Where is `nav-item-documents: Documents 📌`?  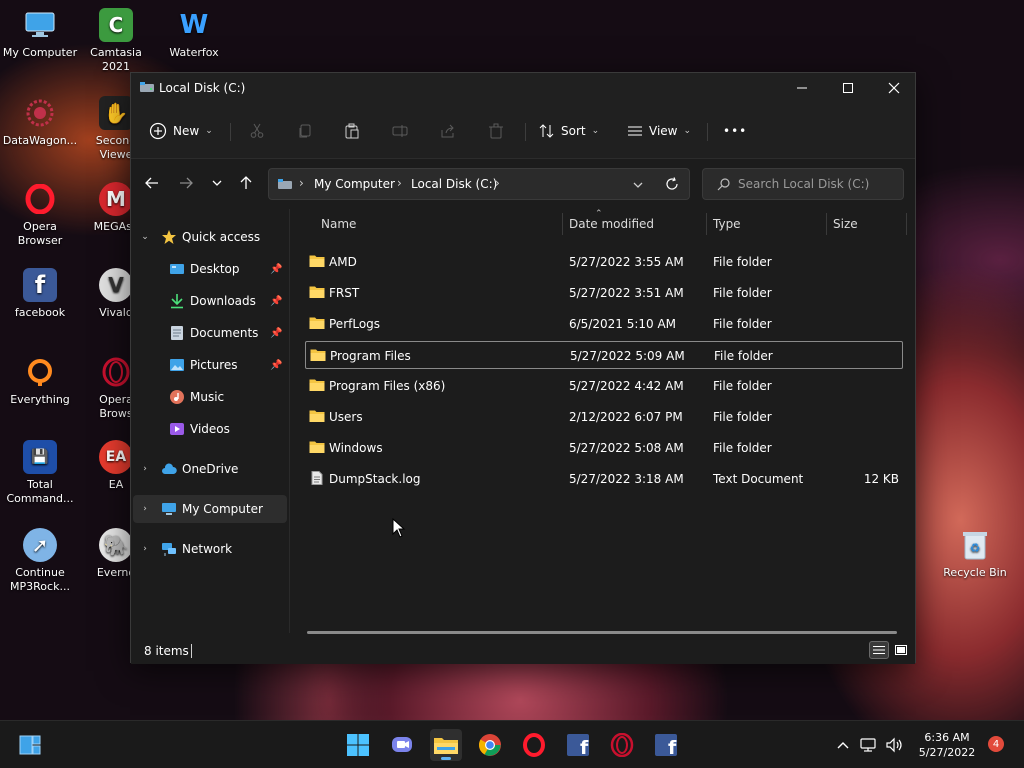
nav-item-documents: Documents 📌 is located at coordinates (209, 333).